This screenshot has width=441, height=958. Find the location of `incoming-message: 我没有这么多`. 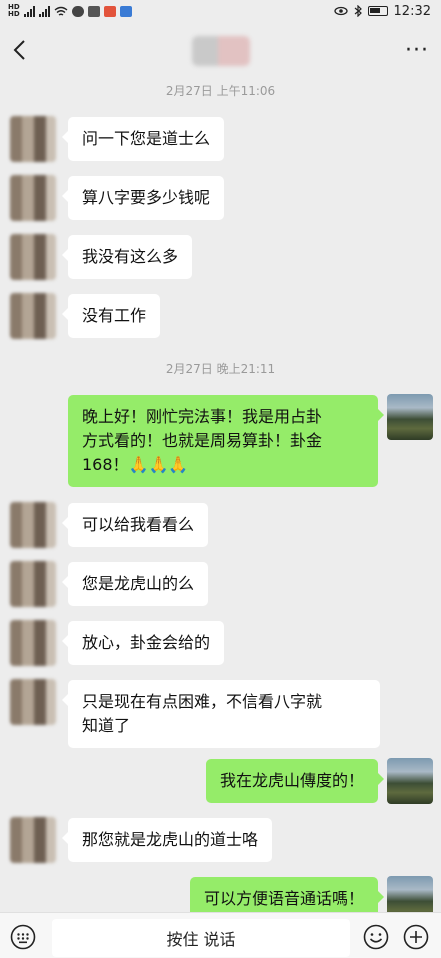

incoming-message: 我没有这么多 is located at coordinates (127, 257).